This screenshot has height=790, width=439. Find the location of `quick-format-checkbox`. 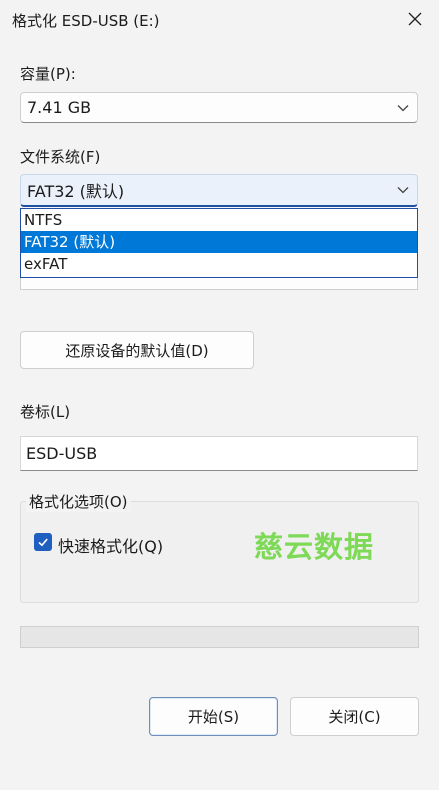

quick-format-checkbox is located at coordinates (43, 542).